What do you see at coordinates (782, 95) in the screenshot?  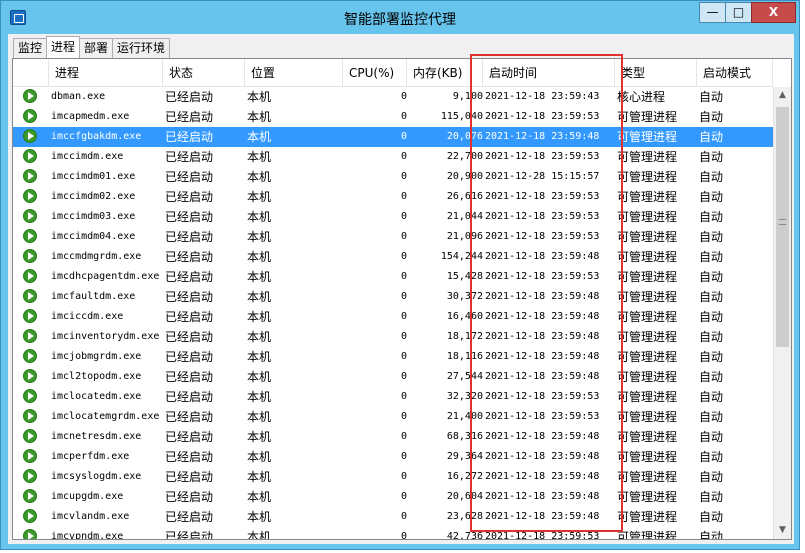 I see `chevron-up-icon: ▲` at bounding box center [782, 95].